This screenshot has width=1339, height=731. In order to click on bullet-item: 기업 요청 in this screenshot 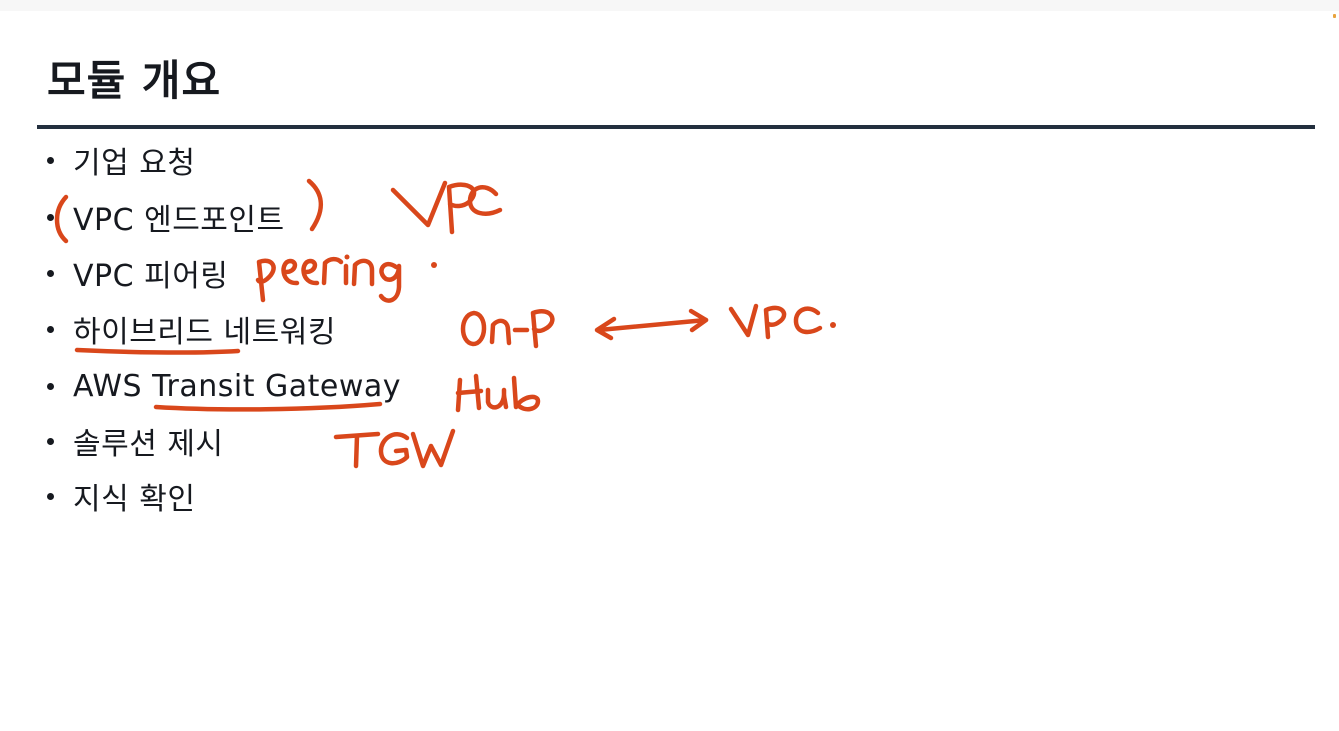, I will do `click(121, 160)`.